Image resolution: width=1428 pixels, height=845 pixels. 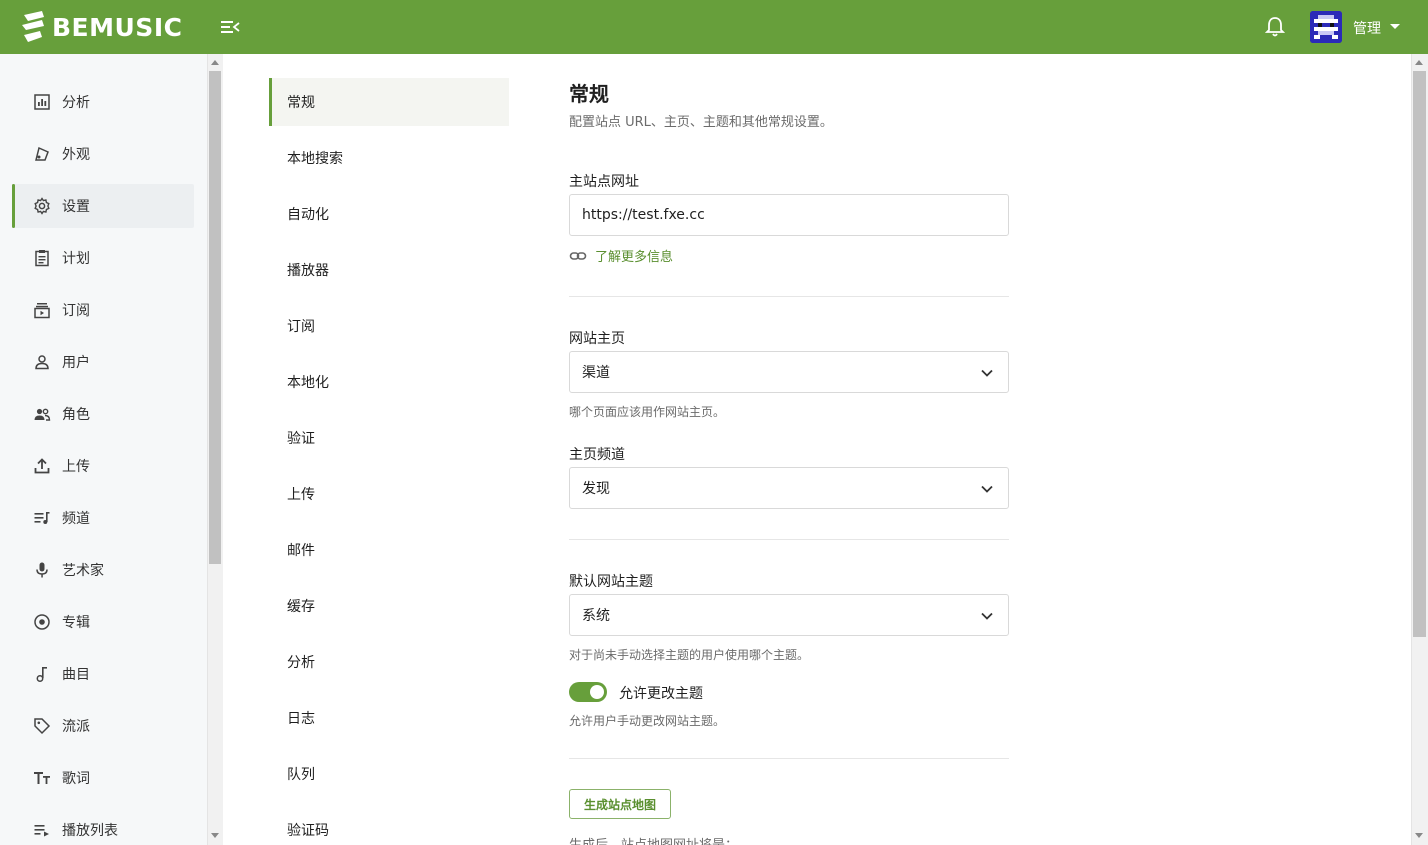 What do you see at coordinates (42, 726) in the screenshot?
I see `tag-icon` at bounding box center [42, 726].